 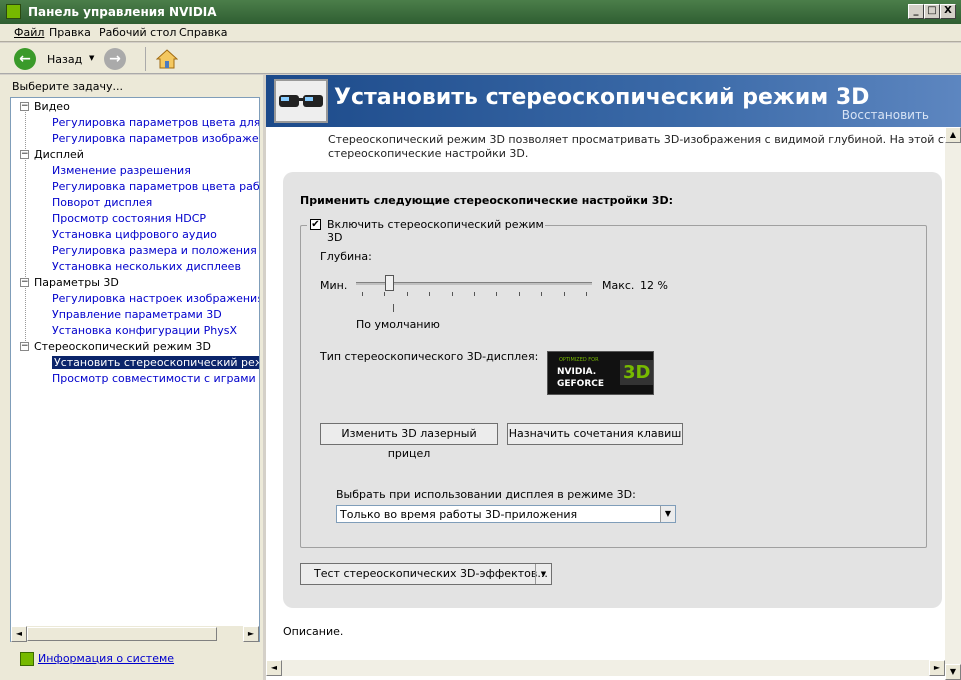 What do you see at coordinates (579, 360) in the screenshot?
I see `logo-line-1: OPTIMIZED FOR` at bounding box center [579, 360].